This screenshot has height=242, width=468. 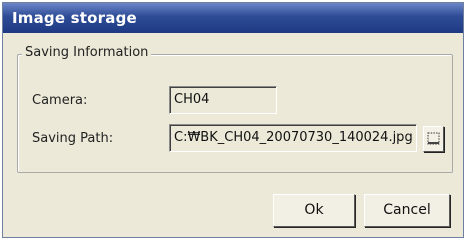 I want to click on window-title: Image storage, so click(x=74, y=18).